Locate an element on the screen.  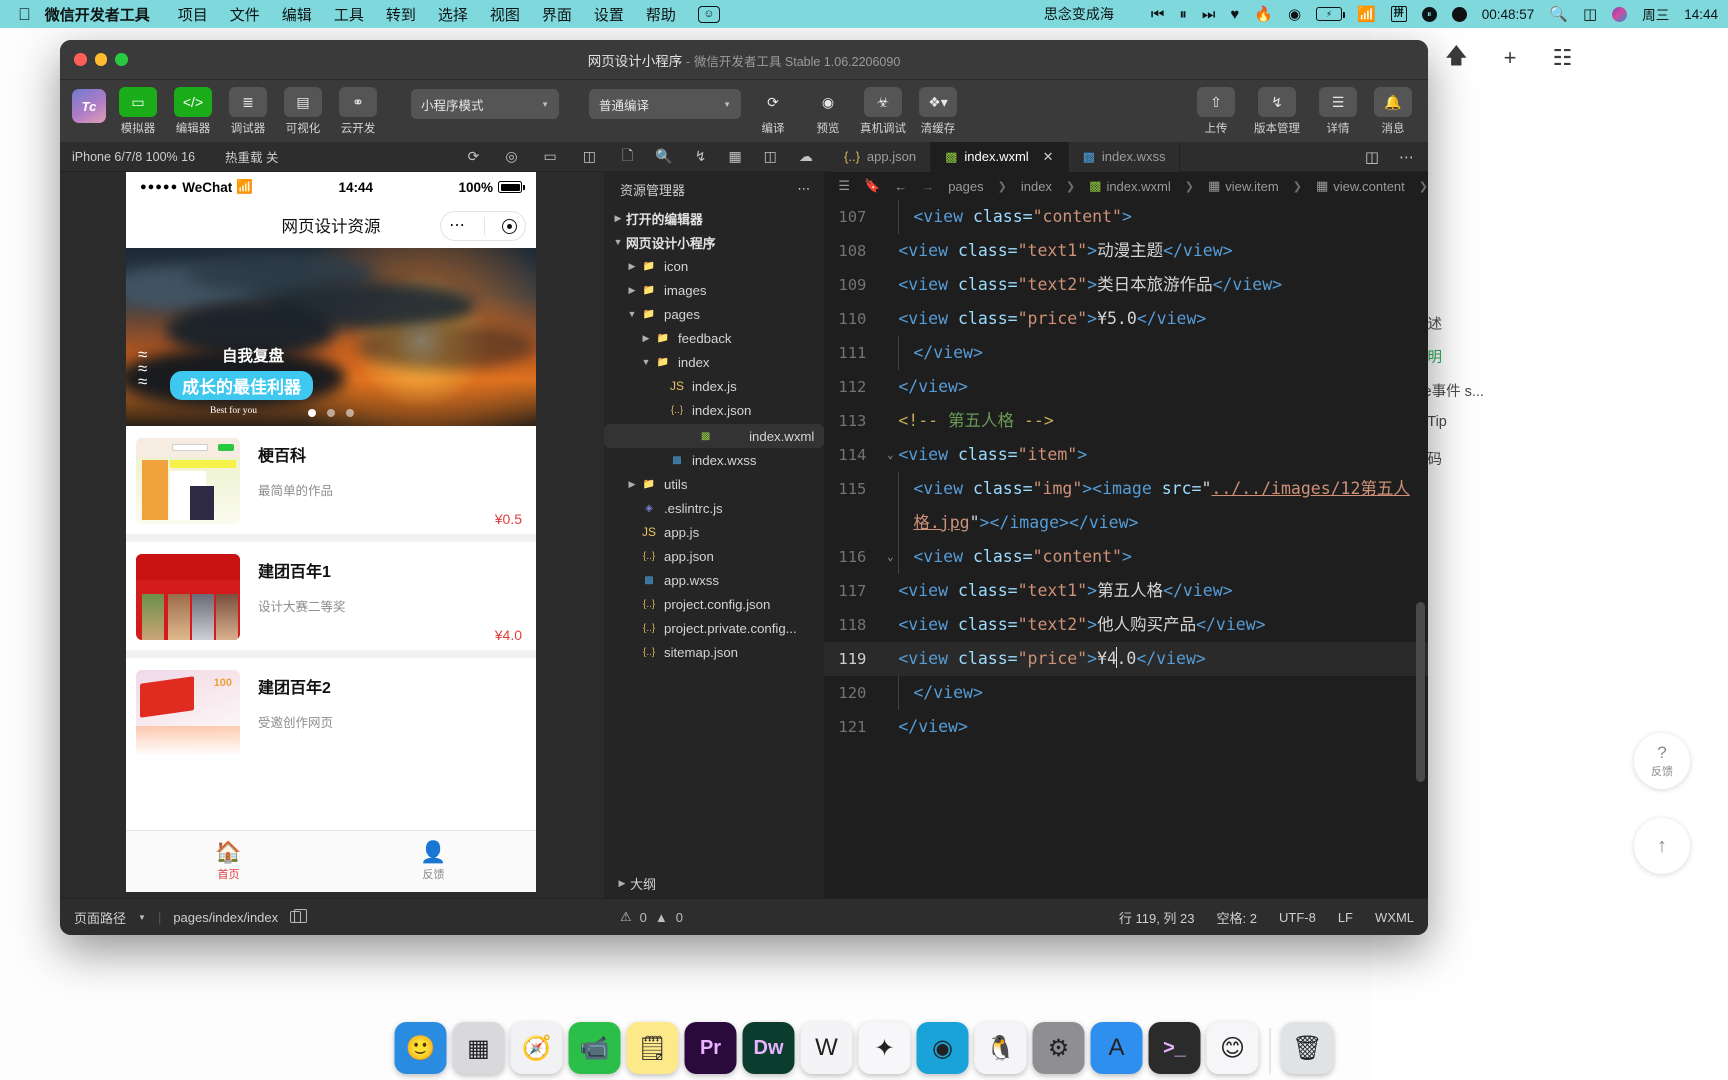
code-line: 118 <view class="text2">他人购买产品</view> is located at coordinates (1126, 625).